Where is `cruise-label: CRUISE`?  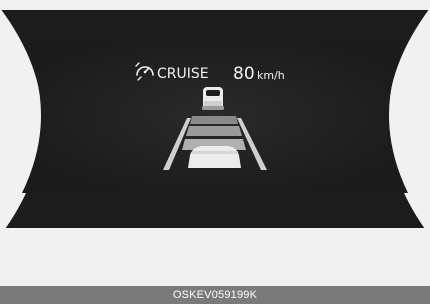 cruise-label: CRUISE is located at coordinates (183, 74).